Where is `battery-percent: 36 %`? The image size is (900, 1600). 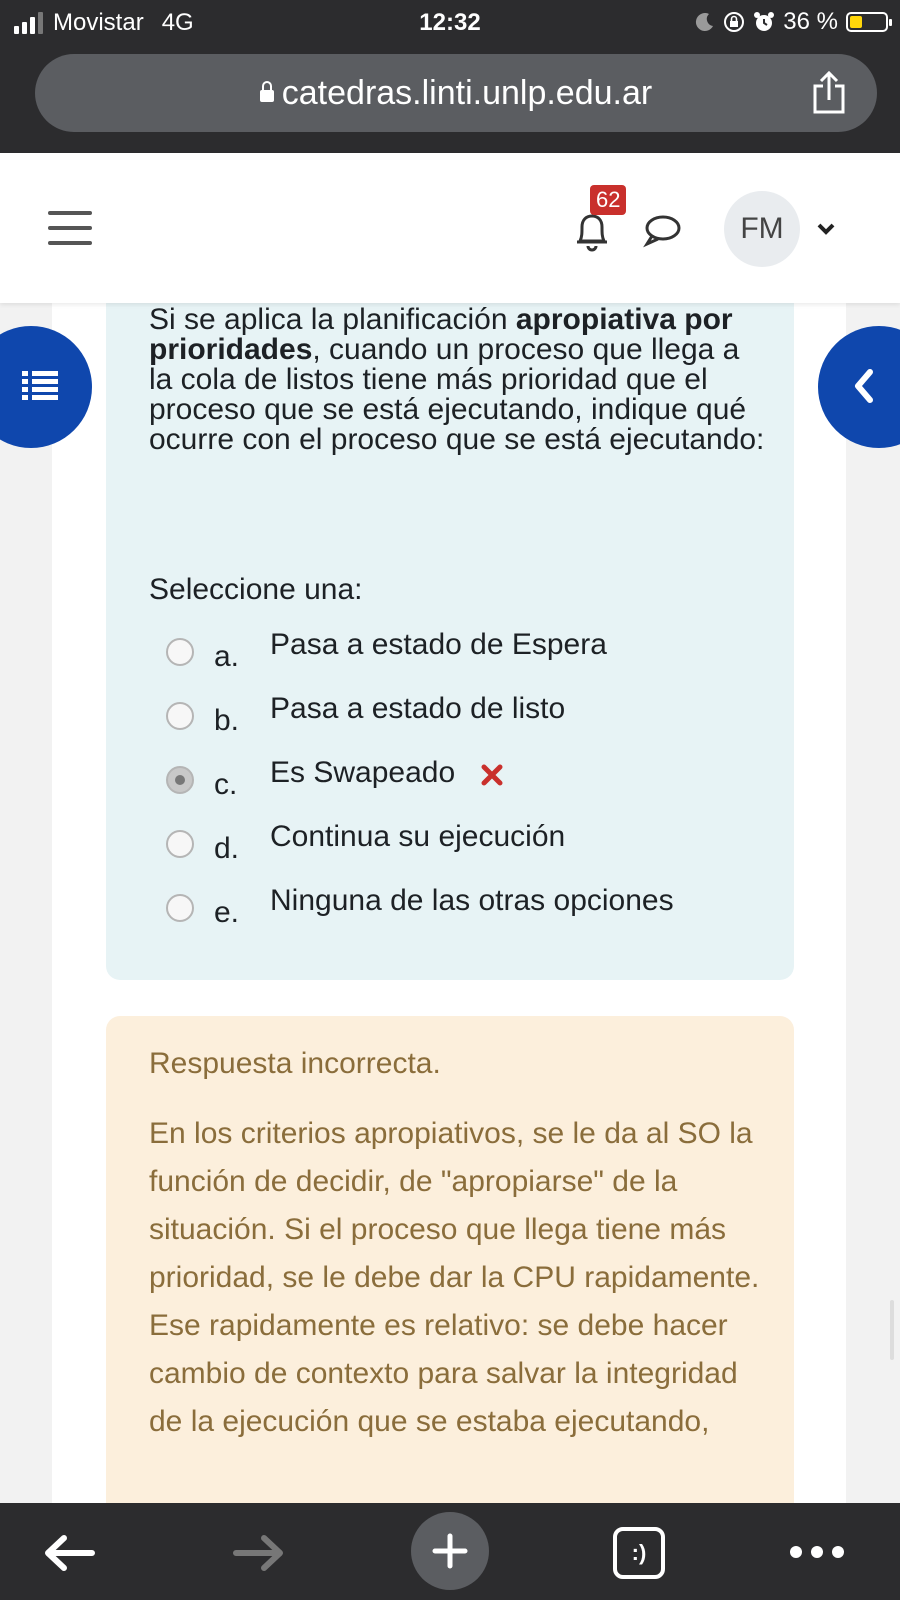 battery-percent: 36 % is located at coordinates (810, 21).